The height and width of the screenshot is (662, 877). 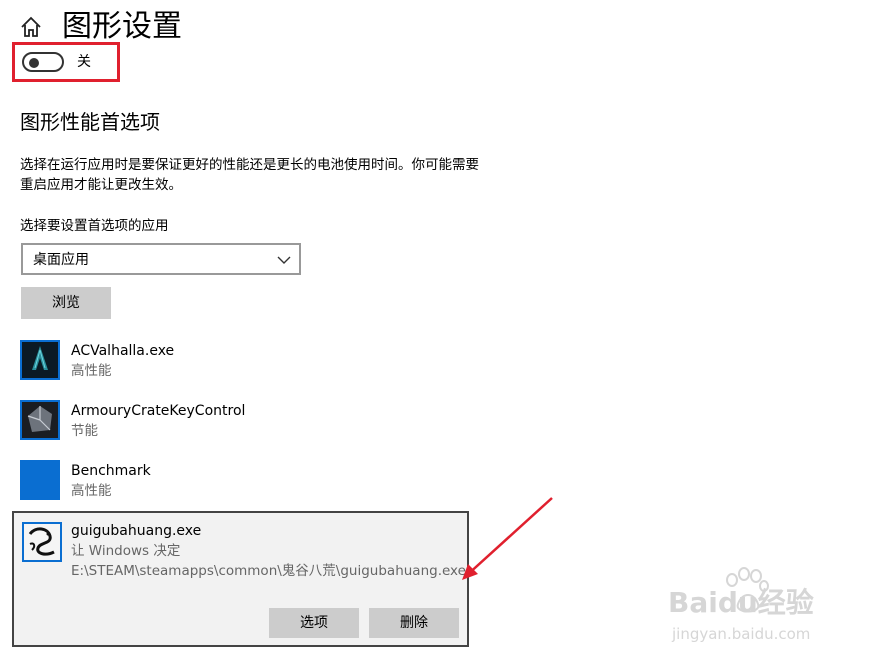 What do you see at coordinates (61, 260) in the screenshot?
I see `dropdown-value: 桌面应用` at bounding box center [61, 260].